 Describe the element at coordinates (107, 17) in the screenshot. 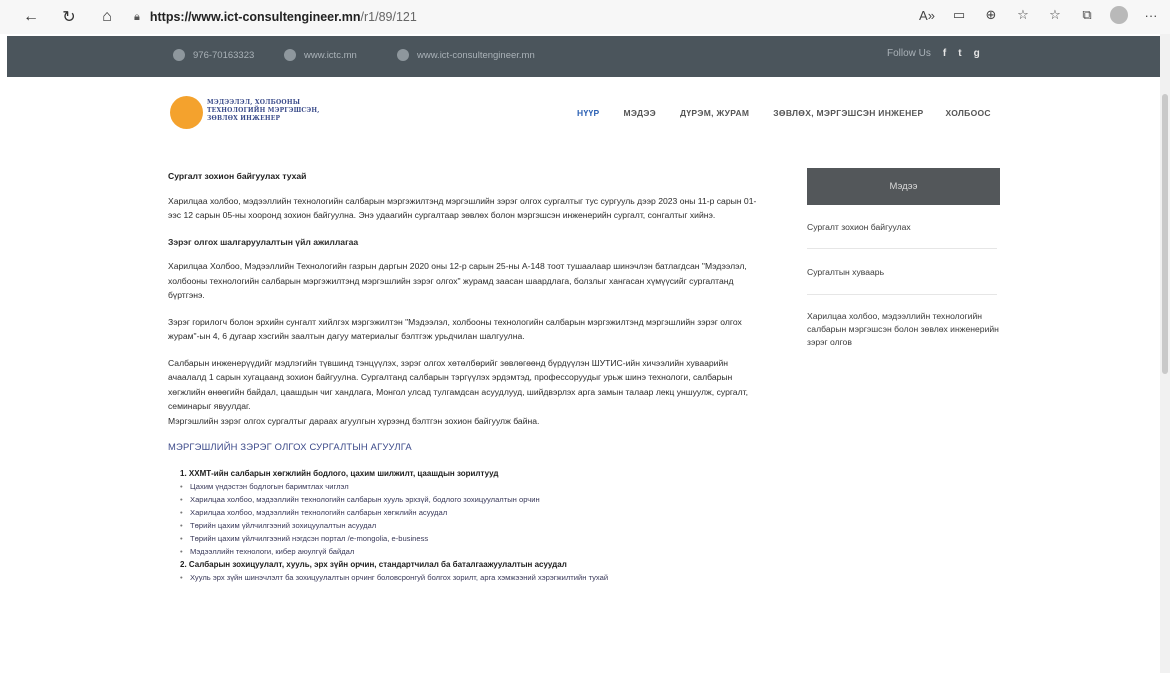

I see `home-icon: ⌂` at that location.